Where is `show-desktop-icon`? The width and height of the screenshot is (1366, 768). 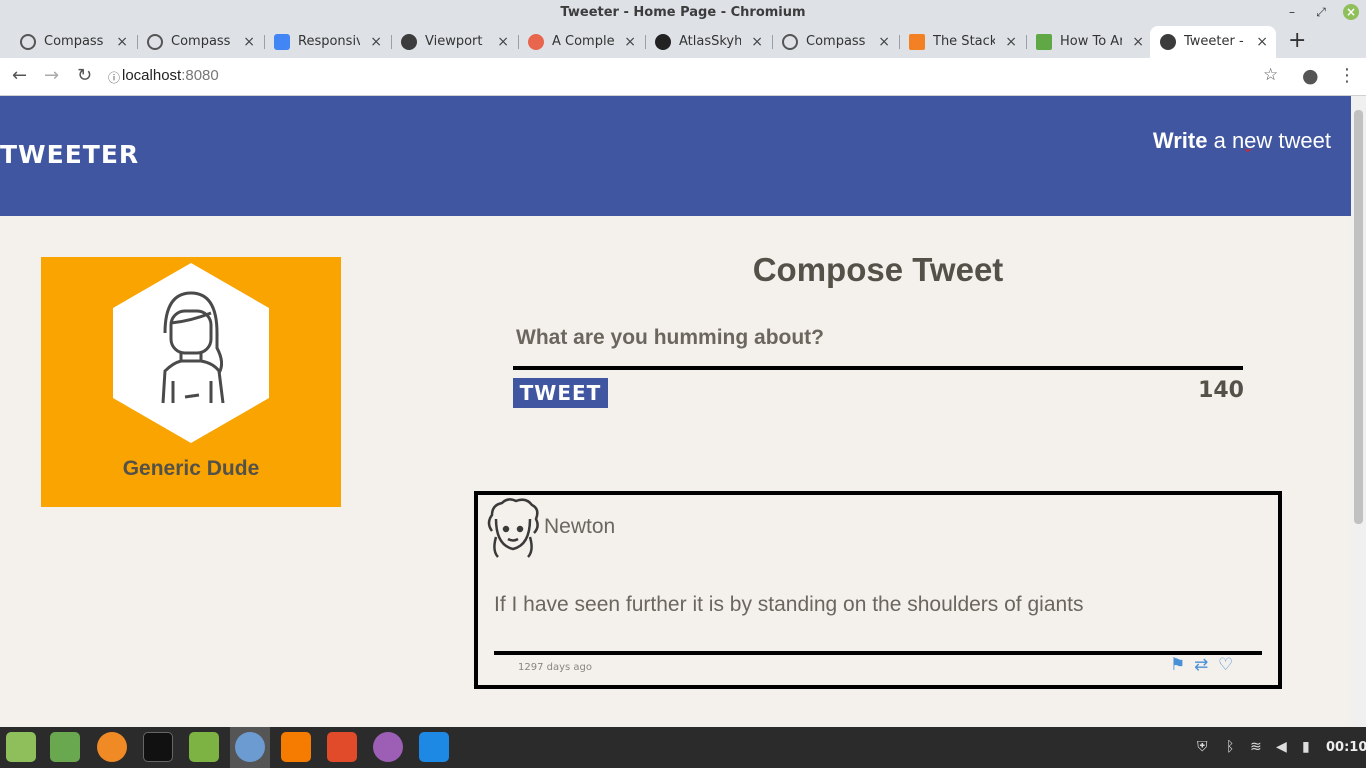
show-desktop-icon is located at coordinates (65, 747).